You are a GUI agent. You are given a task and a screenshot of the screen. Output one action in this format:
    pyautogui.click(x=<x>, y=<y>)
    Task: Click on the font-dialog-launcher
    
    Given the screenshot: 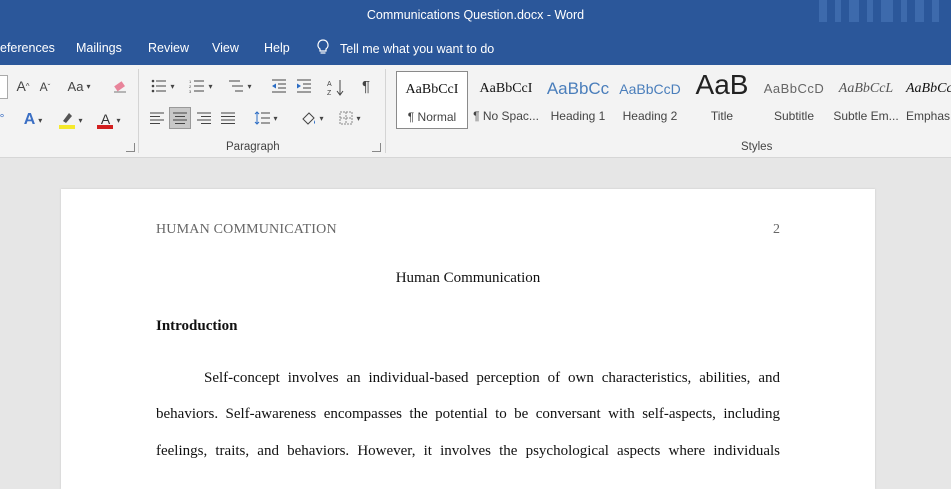 What is the action you would take?
    pyautogui.click(x=130, y=147)
    